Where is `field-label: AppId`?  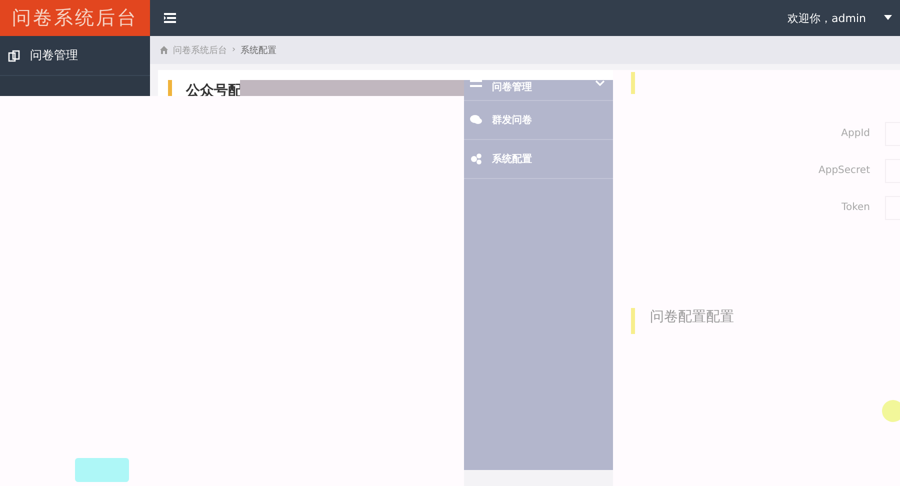
field-label: AppId is located at coordinates (855, 133).